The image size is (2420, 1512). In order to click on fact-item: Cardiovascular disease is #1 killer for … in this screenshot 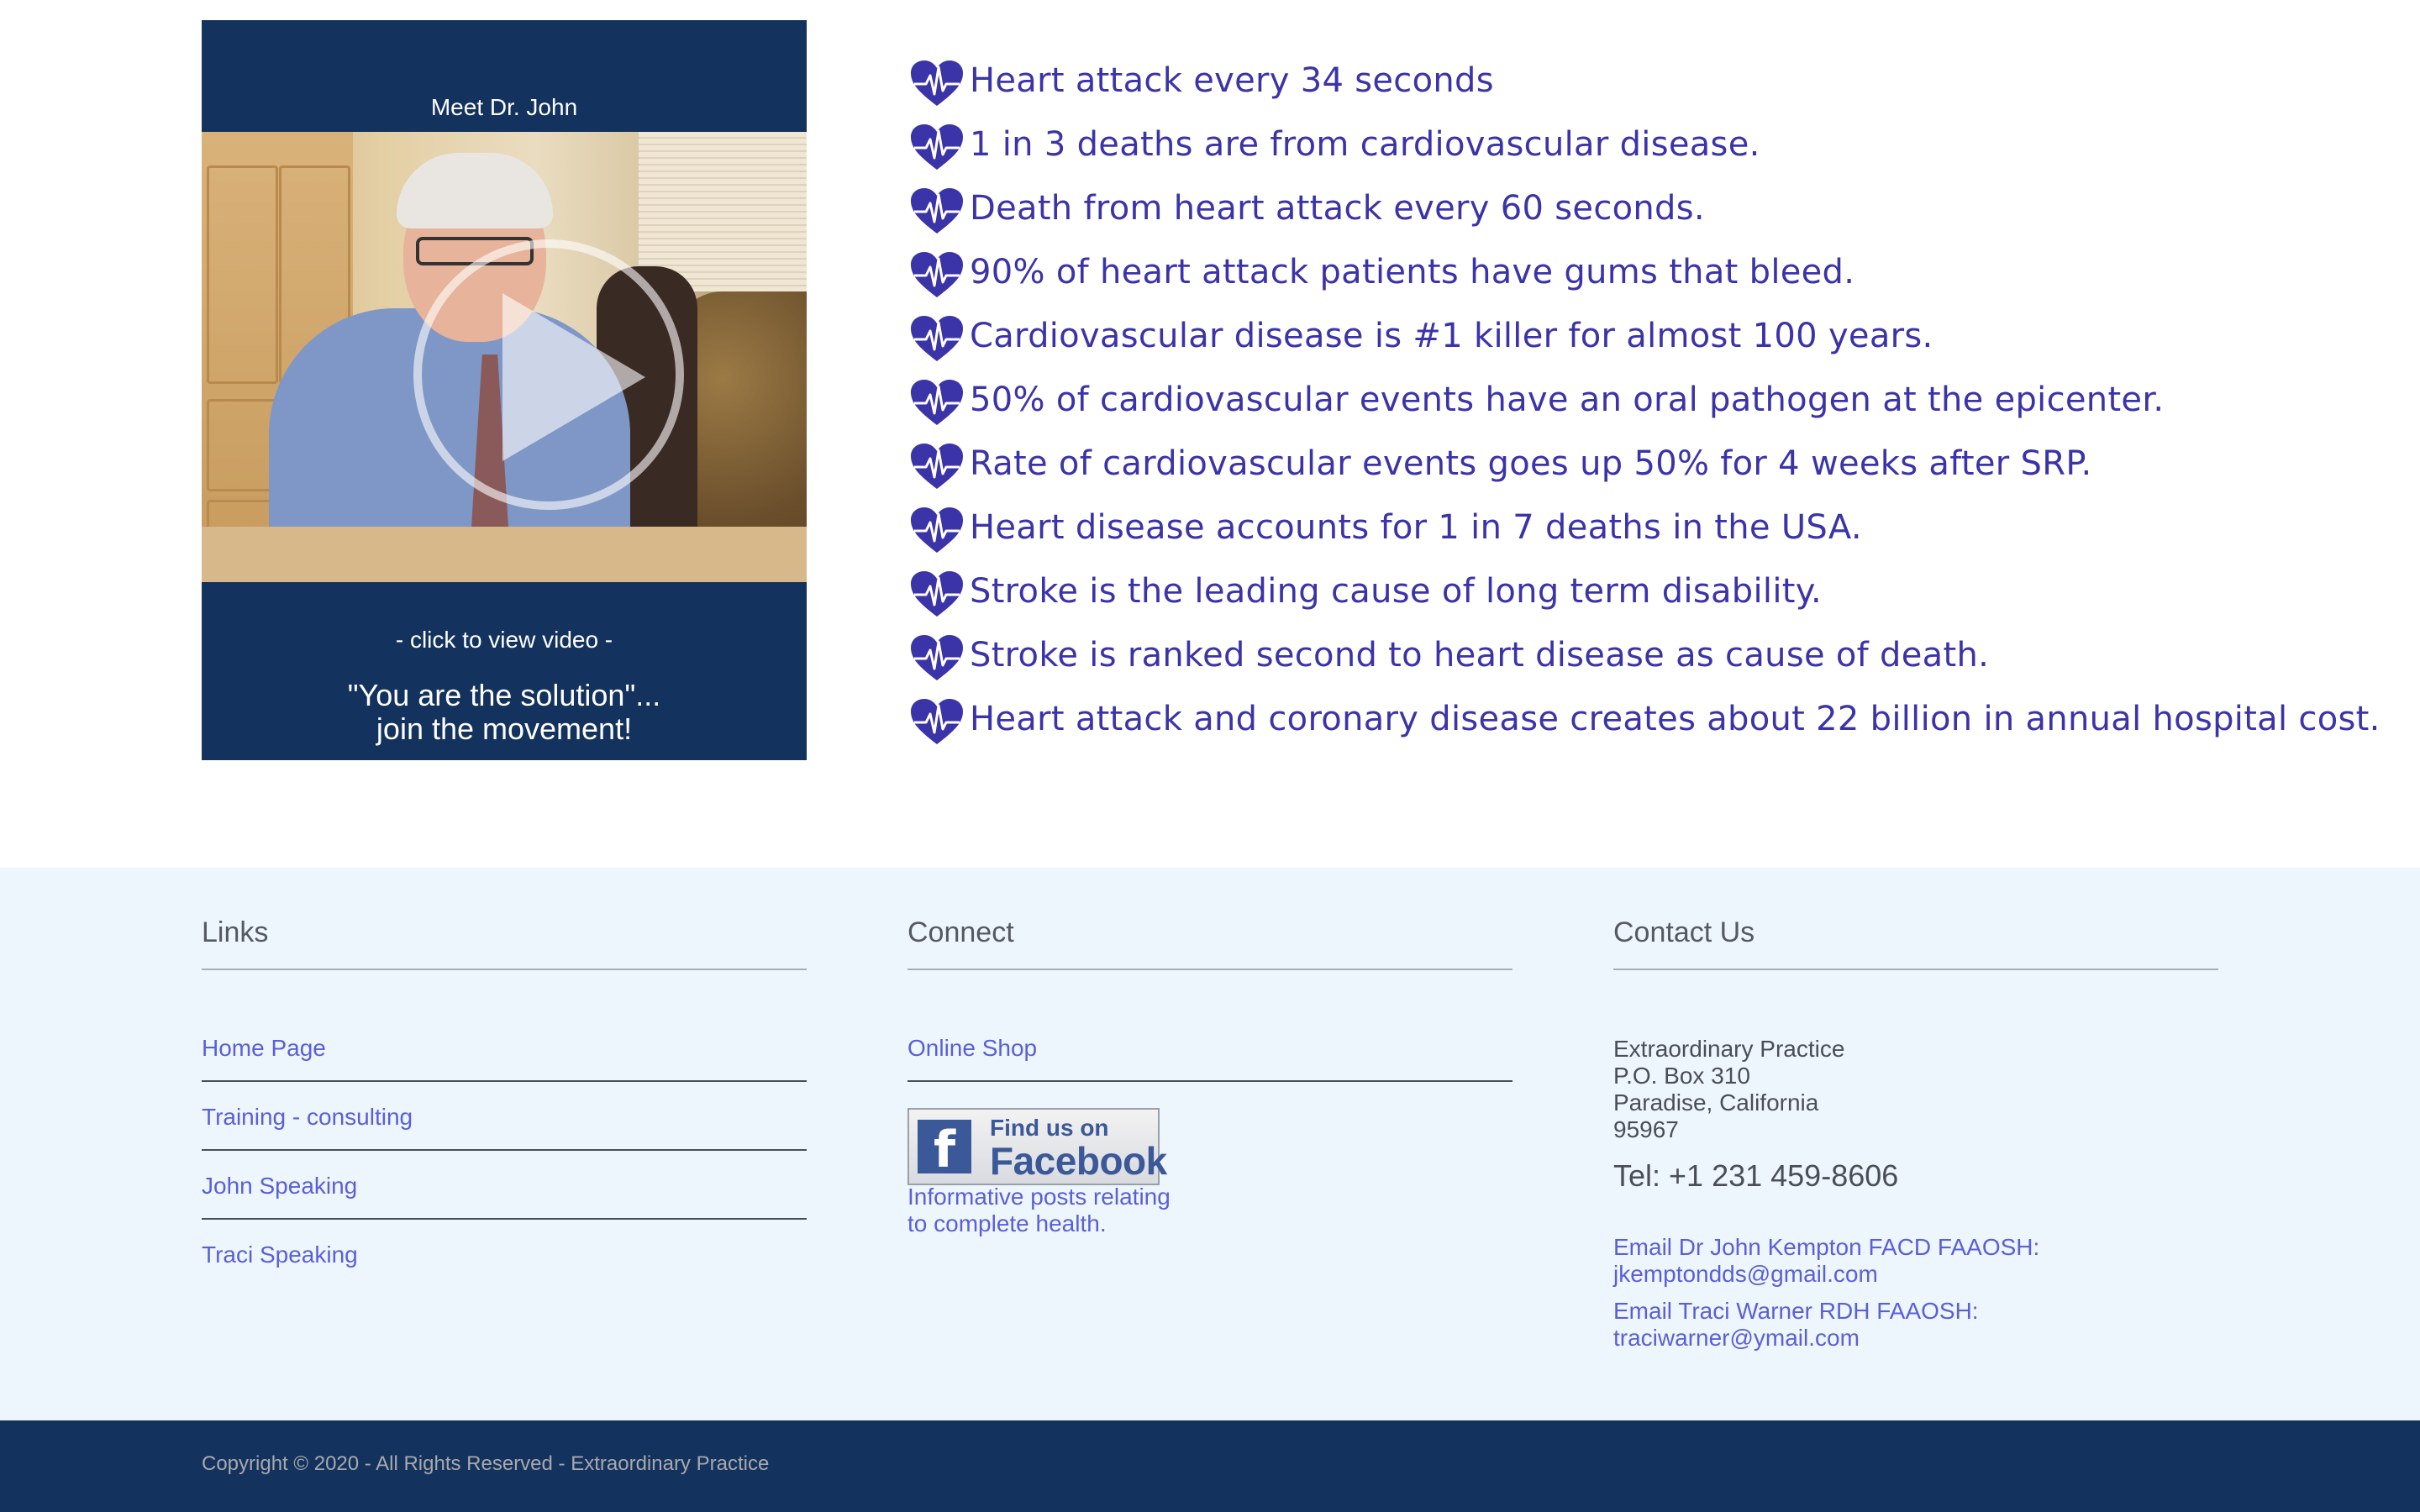, I will do `click(1649, 344)`.